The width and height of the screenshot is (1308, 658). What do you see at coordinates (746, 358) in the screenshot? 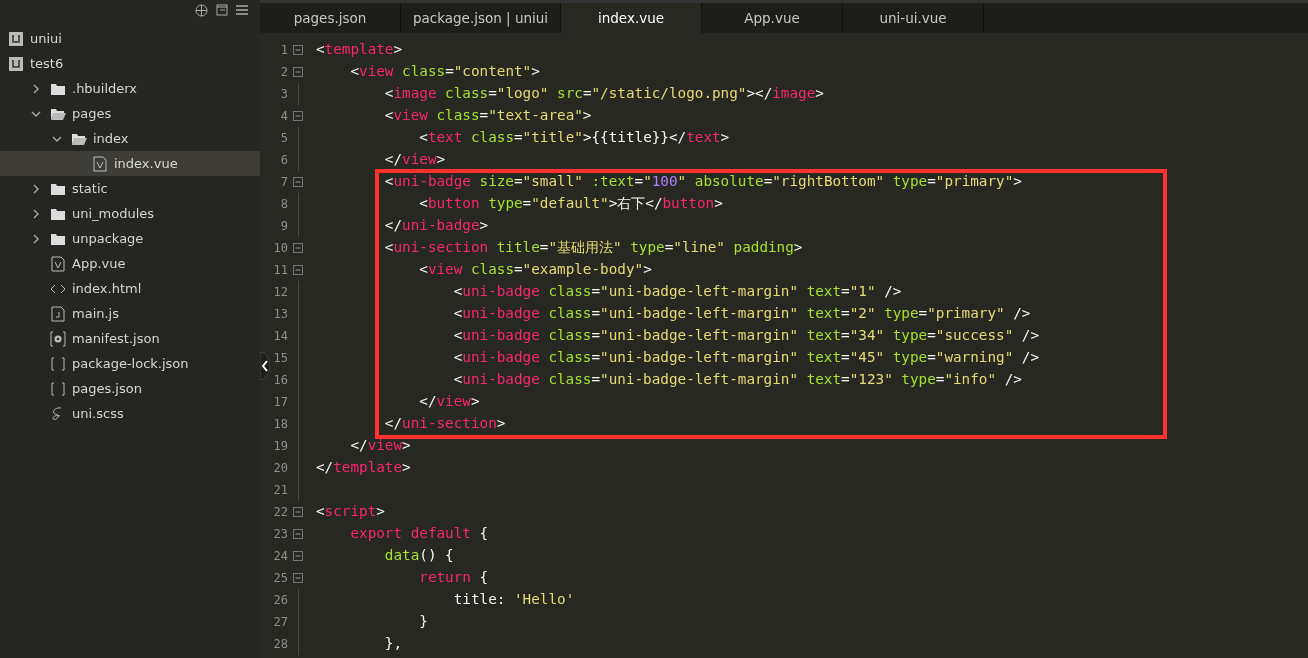
I see `code-line: <uni-badge class="uni-badge-left-margin" text="45" type="warning" />` at bounding box center [746, 358].